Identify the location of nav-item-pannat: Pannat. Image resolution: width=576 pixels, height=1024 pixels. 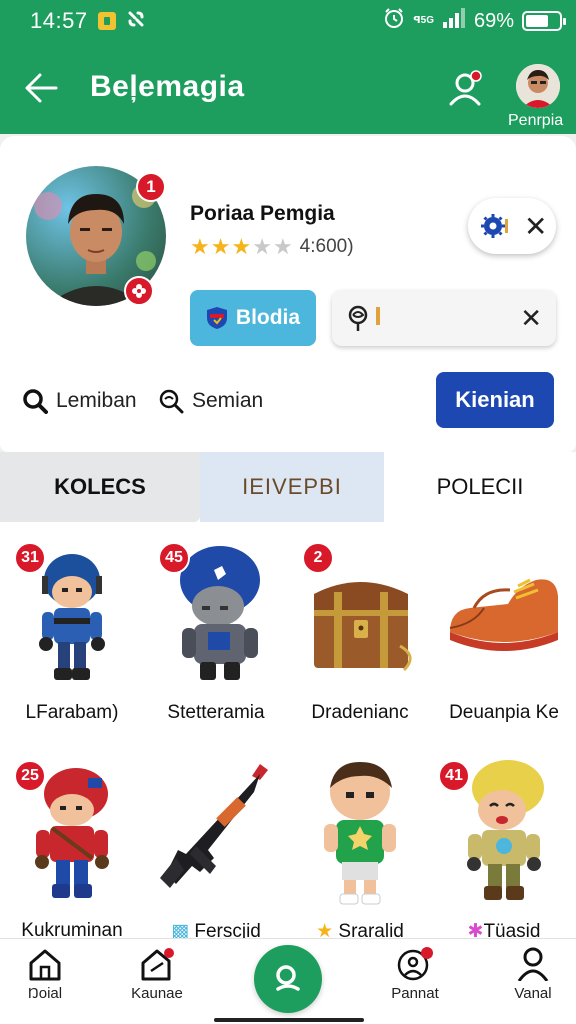
(415, 974).